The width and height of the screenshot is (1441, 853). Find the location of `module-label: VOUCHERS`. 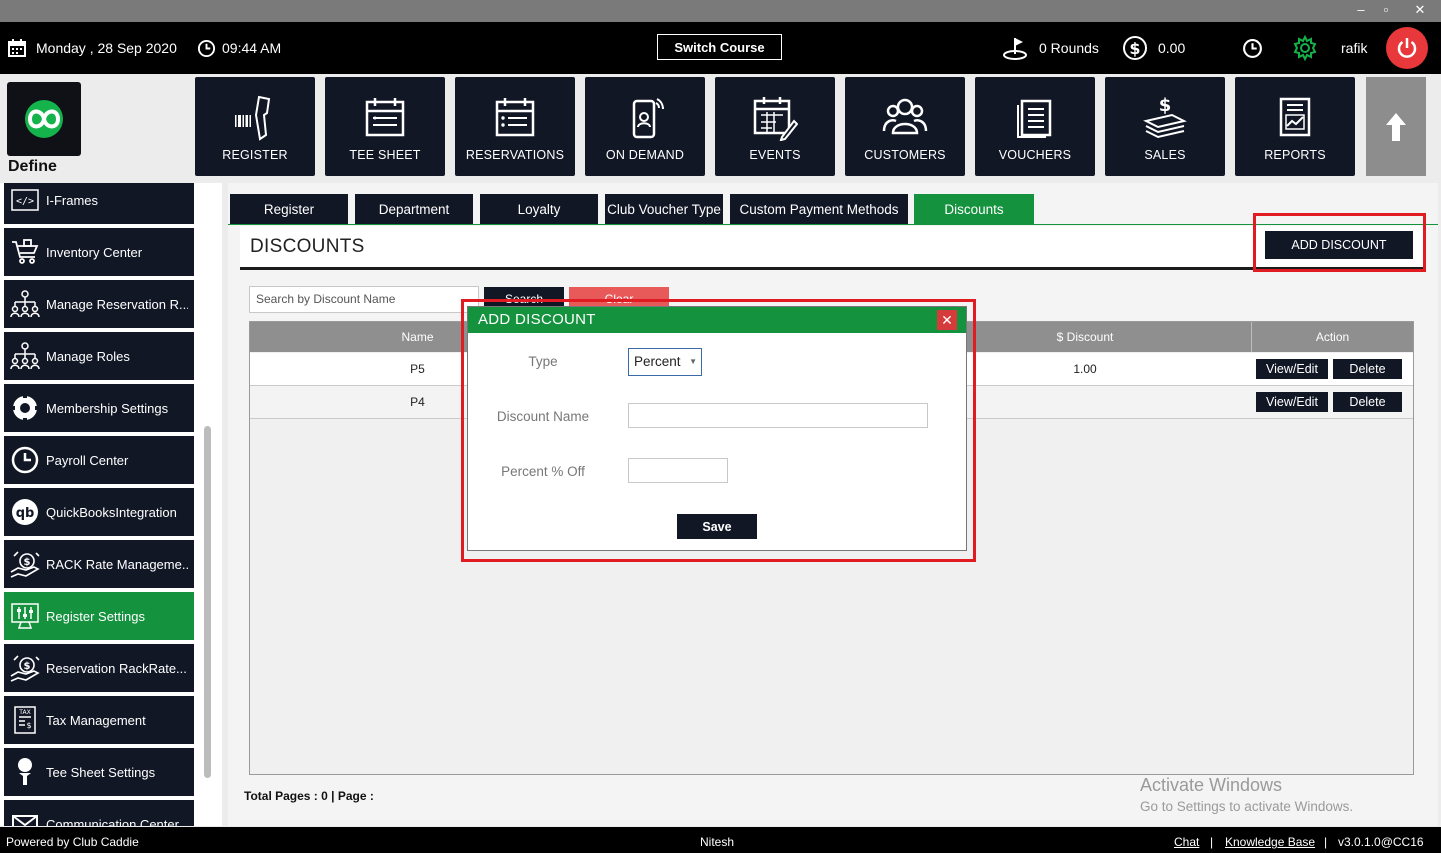

module-label: VOUCHERS is located at coordinates (1035, 155).